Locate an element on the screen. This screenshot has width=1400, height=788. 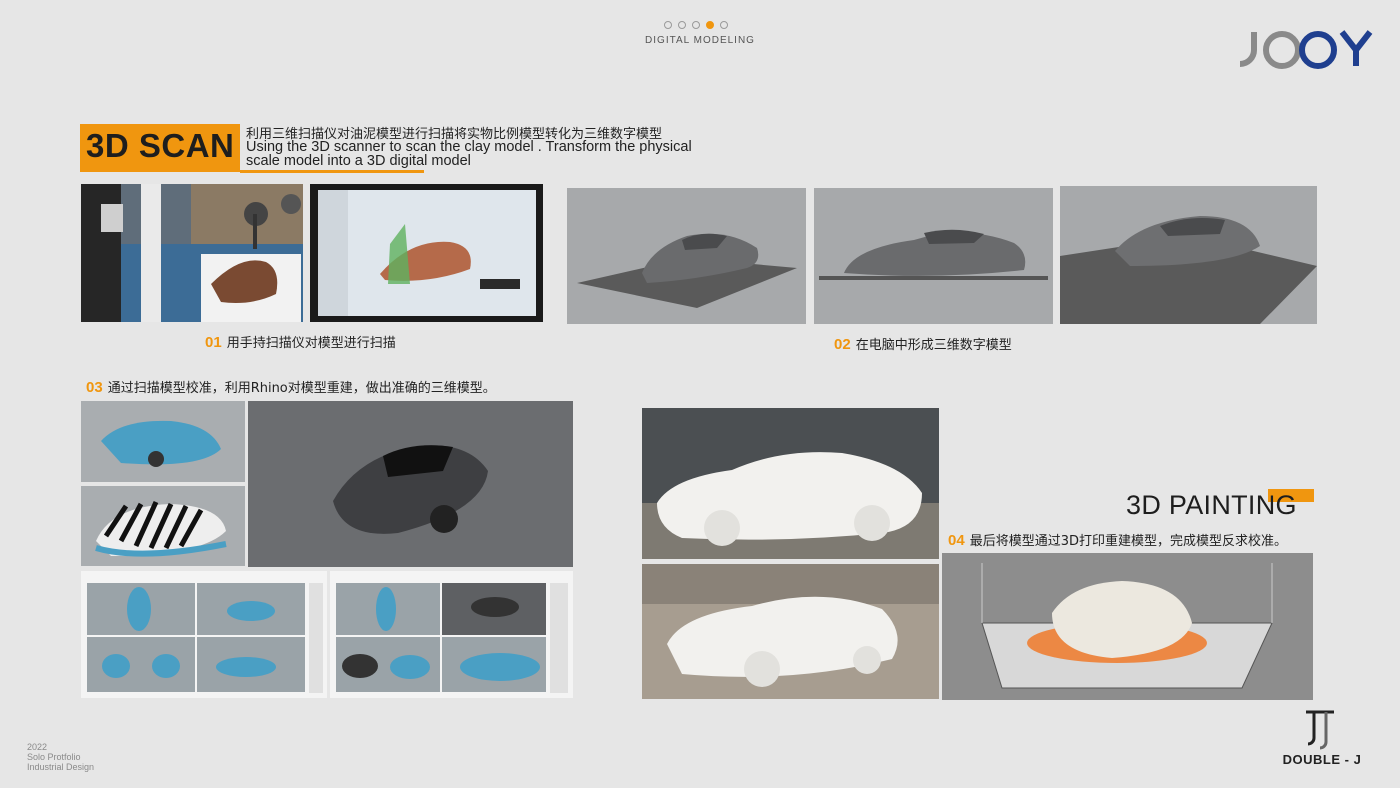
rhino-render-blue is located at coordinates (163, 441).